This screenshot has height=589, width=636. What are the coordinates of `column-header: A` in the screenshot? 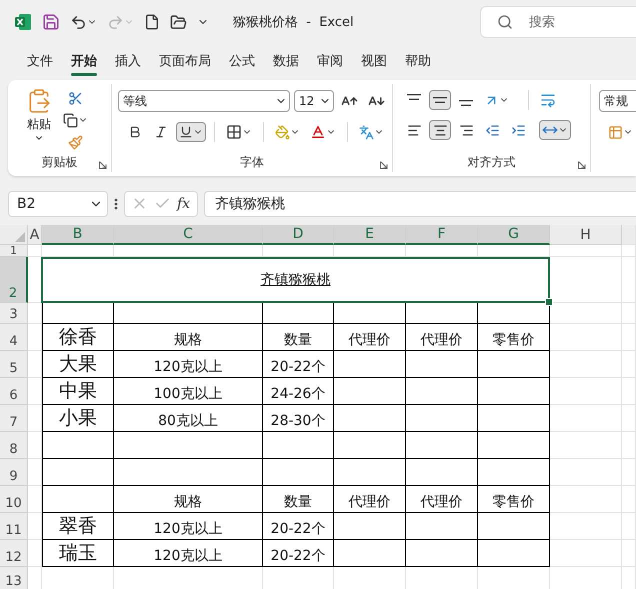 It's located at (35, 235).